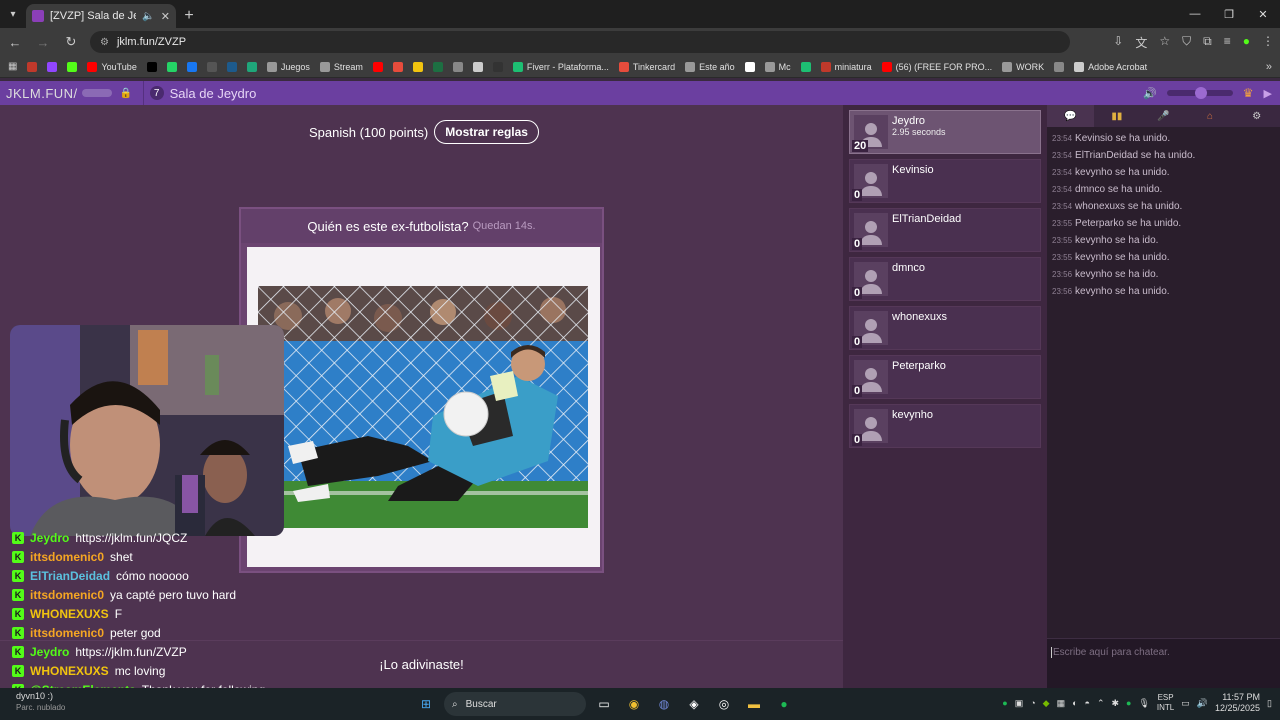 This screenshot has width=1280, height=720. What do you see at coordinates (1246, 42) in the screenshot?
I see `profile-avatar: ●` at bounding box center [1246, 42].